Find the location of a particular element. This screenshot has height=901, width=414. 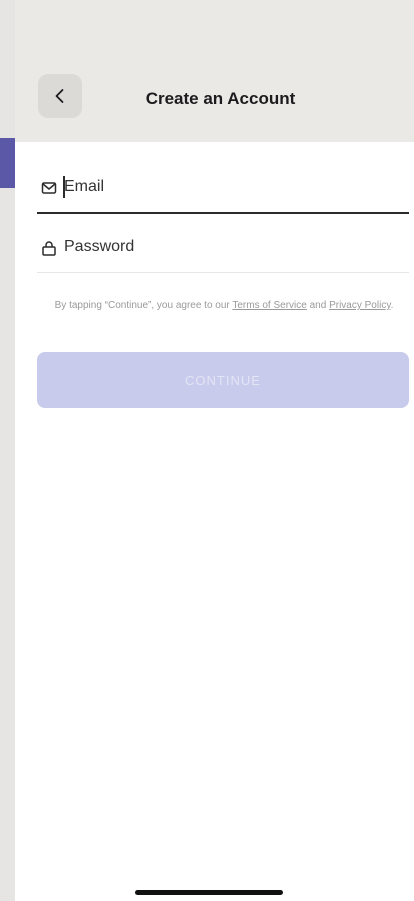

page-title: Create an Account is located at coordinates (220, 98).